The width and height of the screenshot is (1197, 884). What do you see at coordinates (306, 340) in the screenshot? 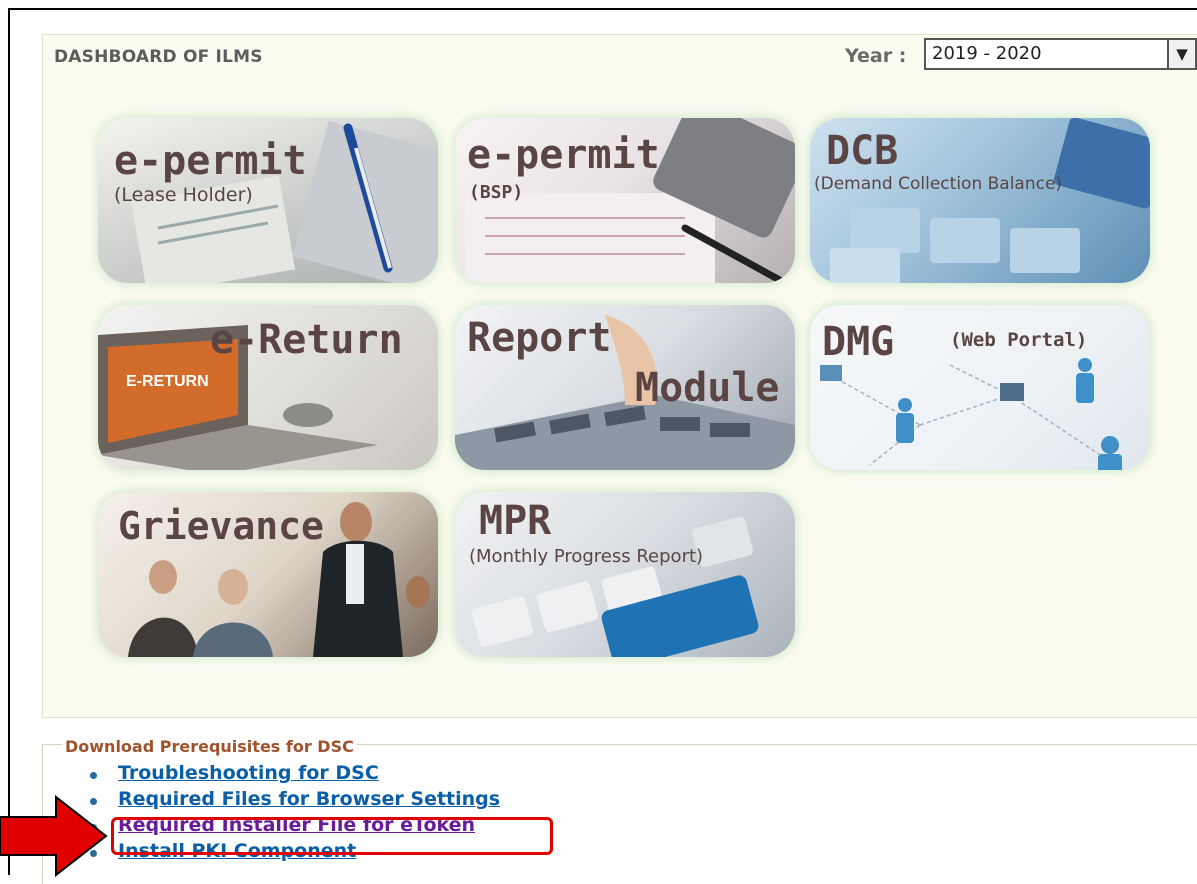
I see `tile-title: e-Return` at bounding box center [306, 340].